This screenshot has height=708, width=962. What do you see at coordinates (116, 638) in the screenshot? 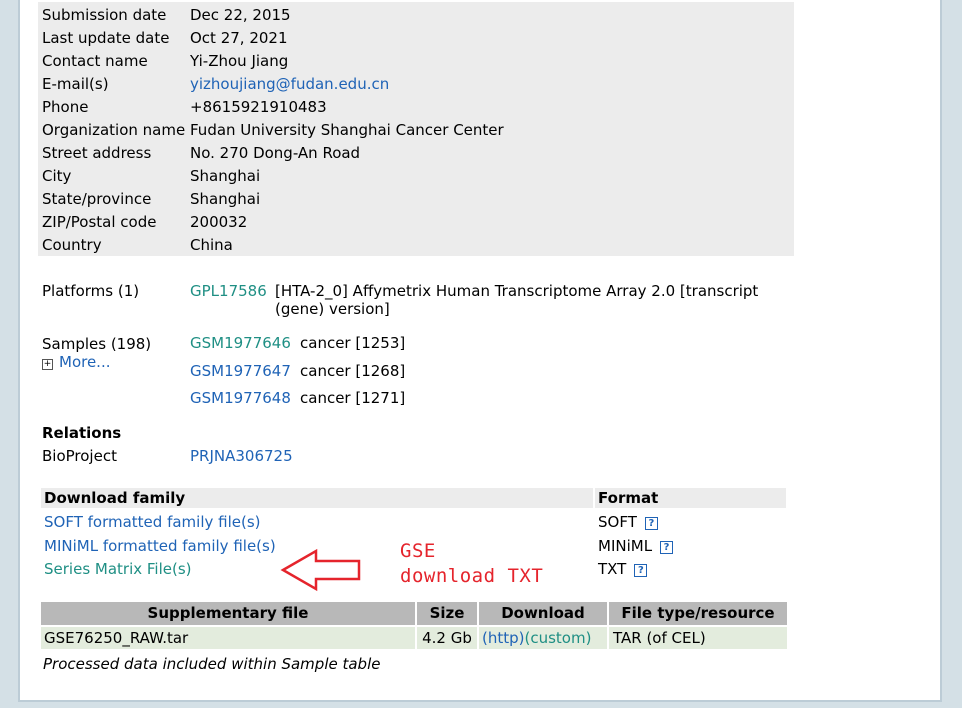
I see `supp-file-name: GSE76250_RAW.tar` at bounding box center [116, 638].